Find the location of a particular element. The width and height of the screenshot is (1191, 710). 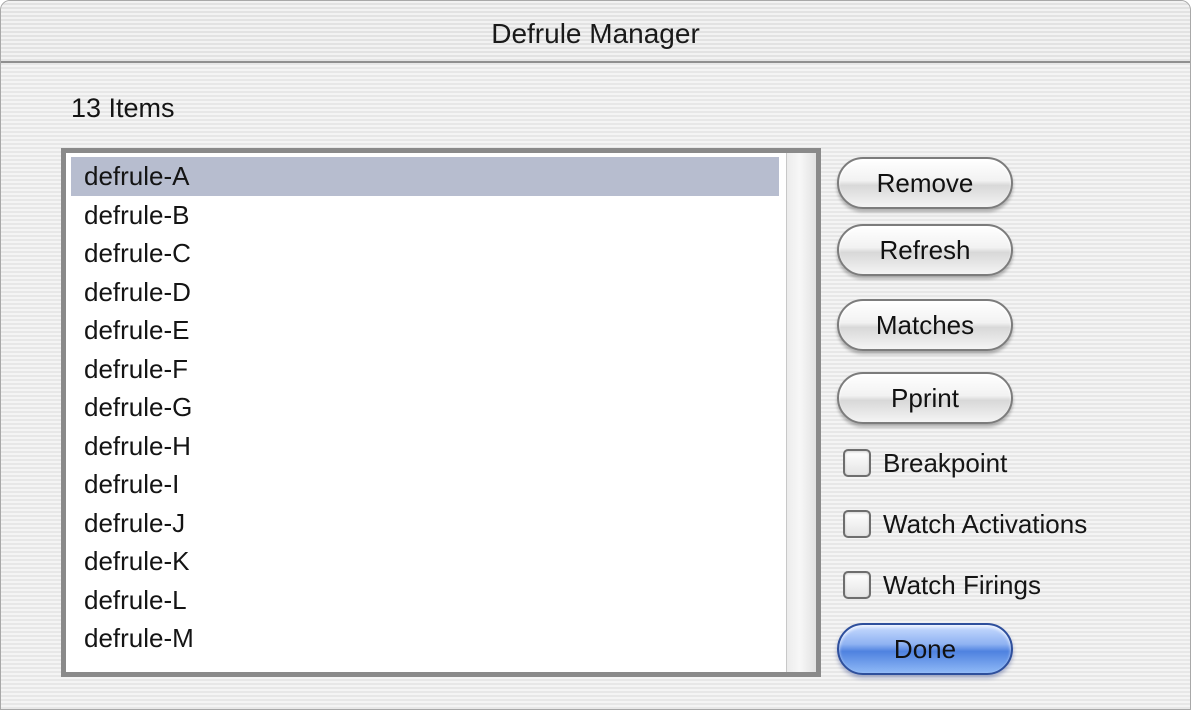

rule-list-item: defrule-J is located at coordinates (425, 523).